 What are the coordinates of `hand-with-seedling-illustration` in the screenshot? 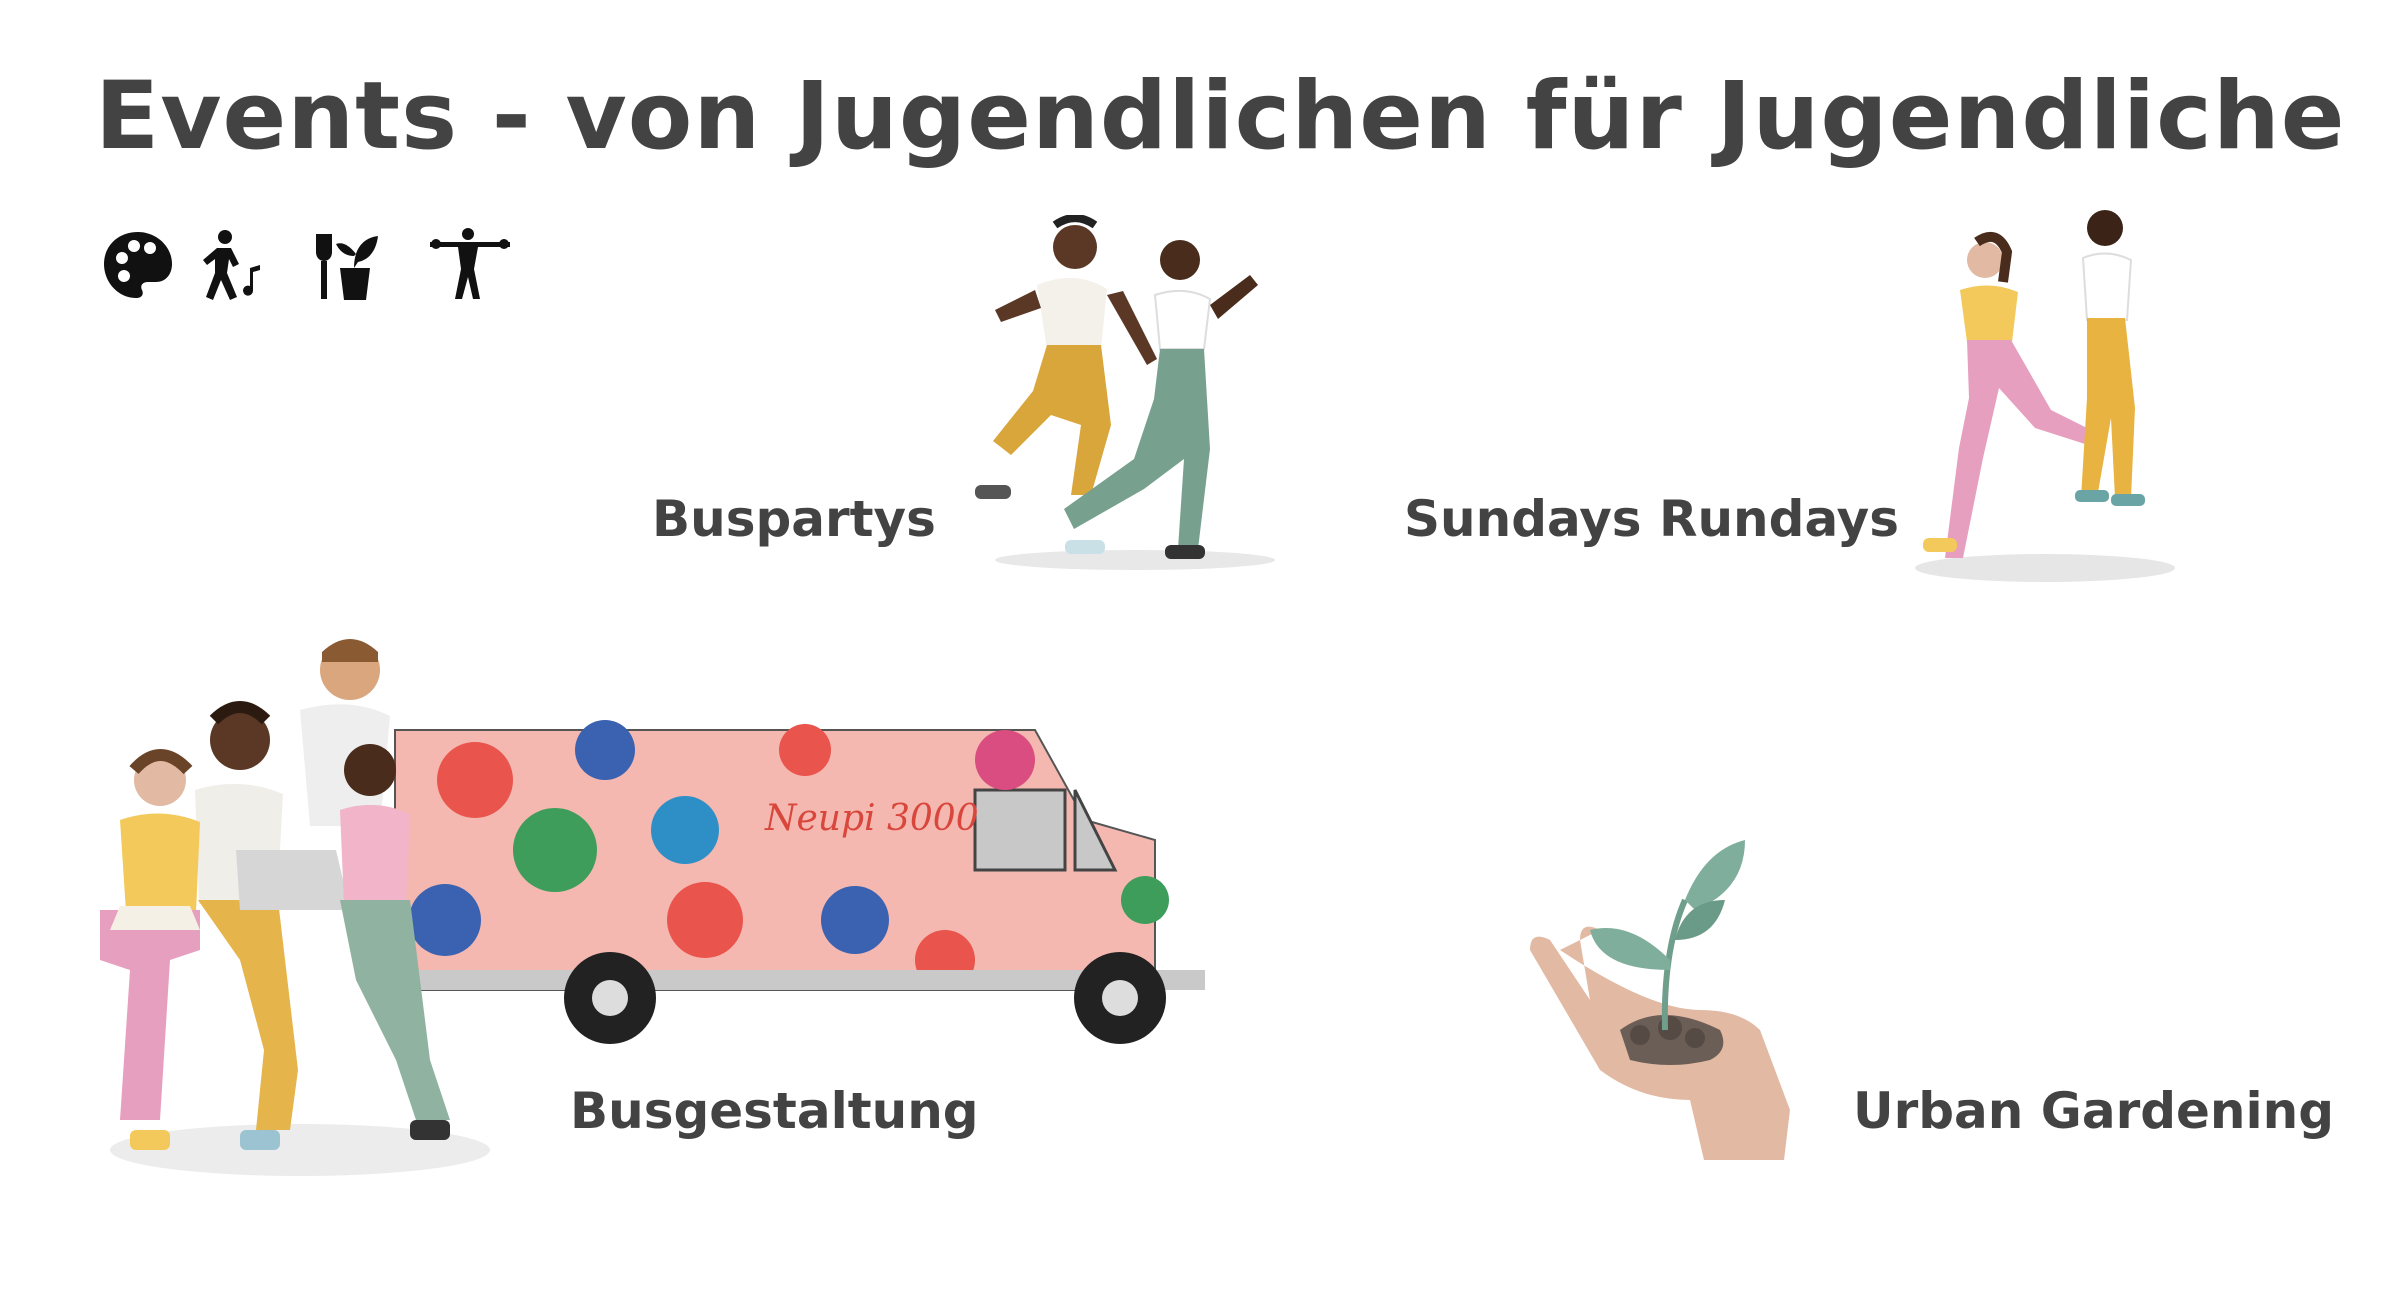 It's located at (1660, 1000).